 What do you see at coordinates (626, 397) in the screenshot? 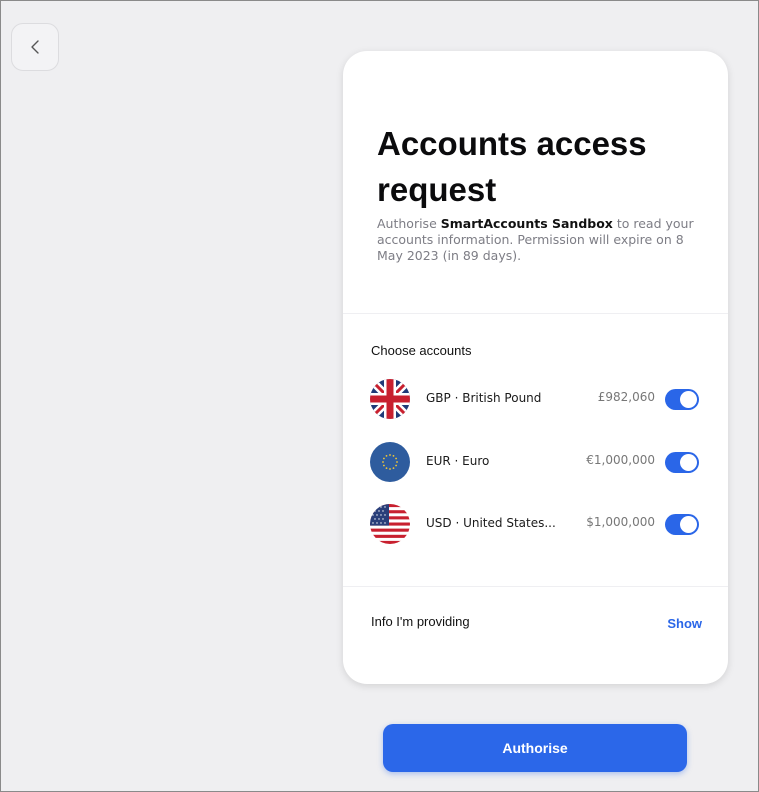
I see `account-balance: £982,060` at bounding box center [626, 397].